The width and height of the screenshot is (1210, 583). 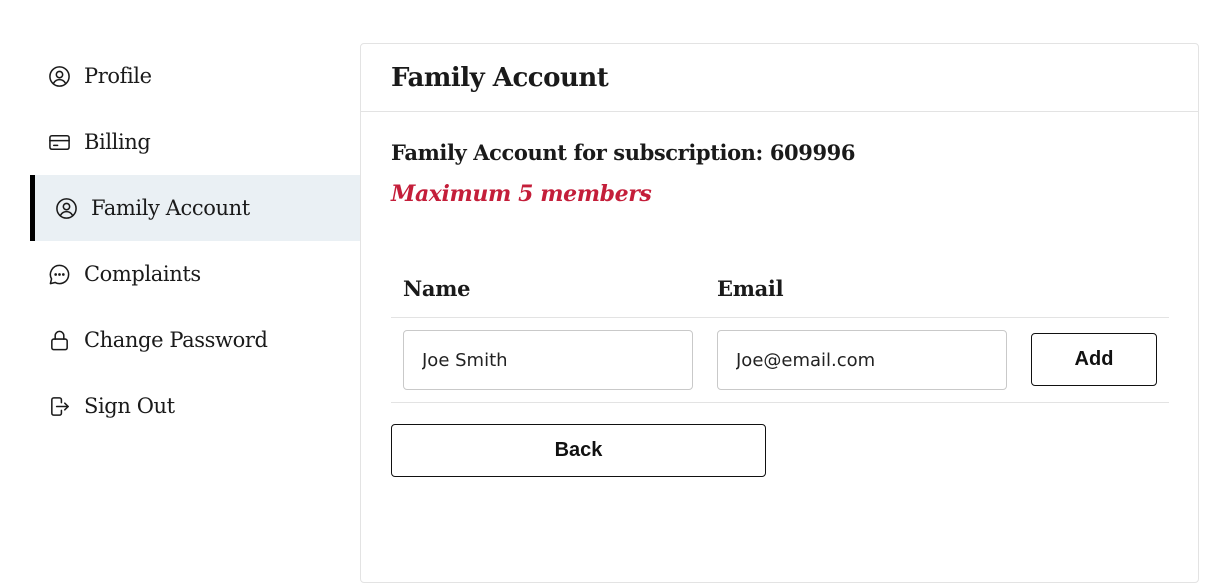 What do you see at coordinates (195, 142) in the screenshot?
I see `sidebar-item-billing: Billing` at bounding box center [195, 142].